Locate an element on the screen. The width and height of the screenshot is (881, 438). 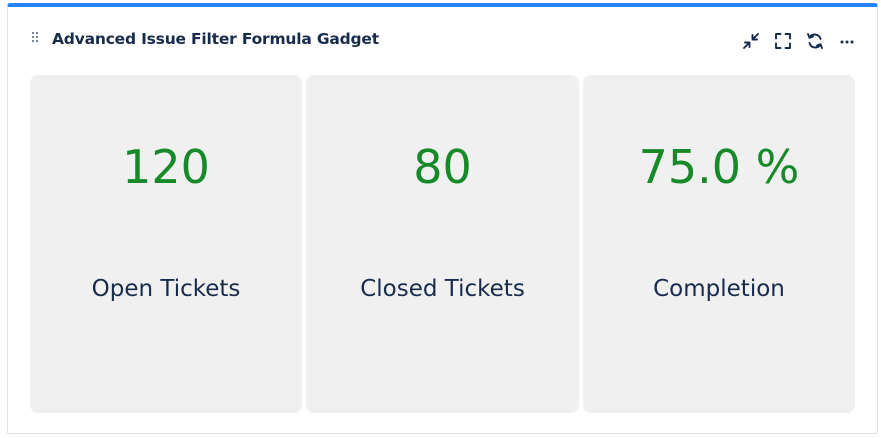
more-actions-button is located at coordinates (847, 41).